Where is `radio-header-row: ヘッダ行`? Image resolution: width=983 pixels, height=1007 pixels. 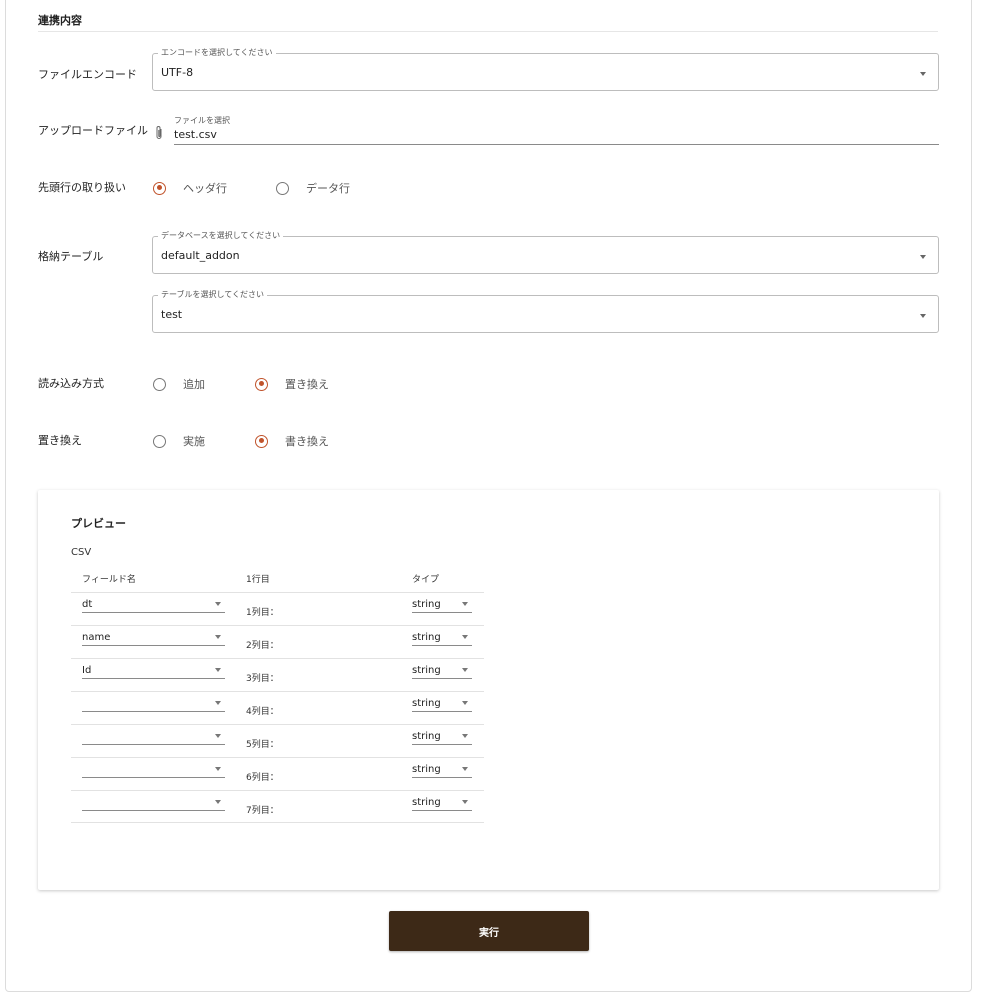 radio-header-row: ヘッダ行 is located at coordinates (190, 188).